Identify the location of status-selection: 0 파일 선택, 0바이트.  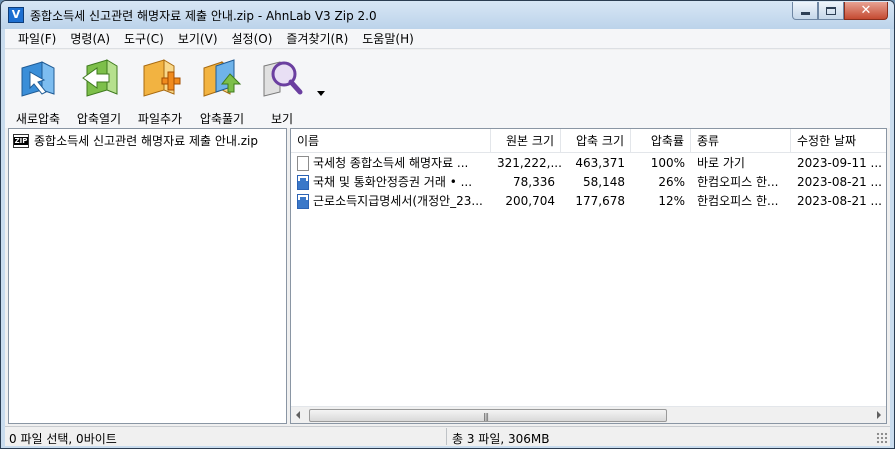
(63, 439).